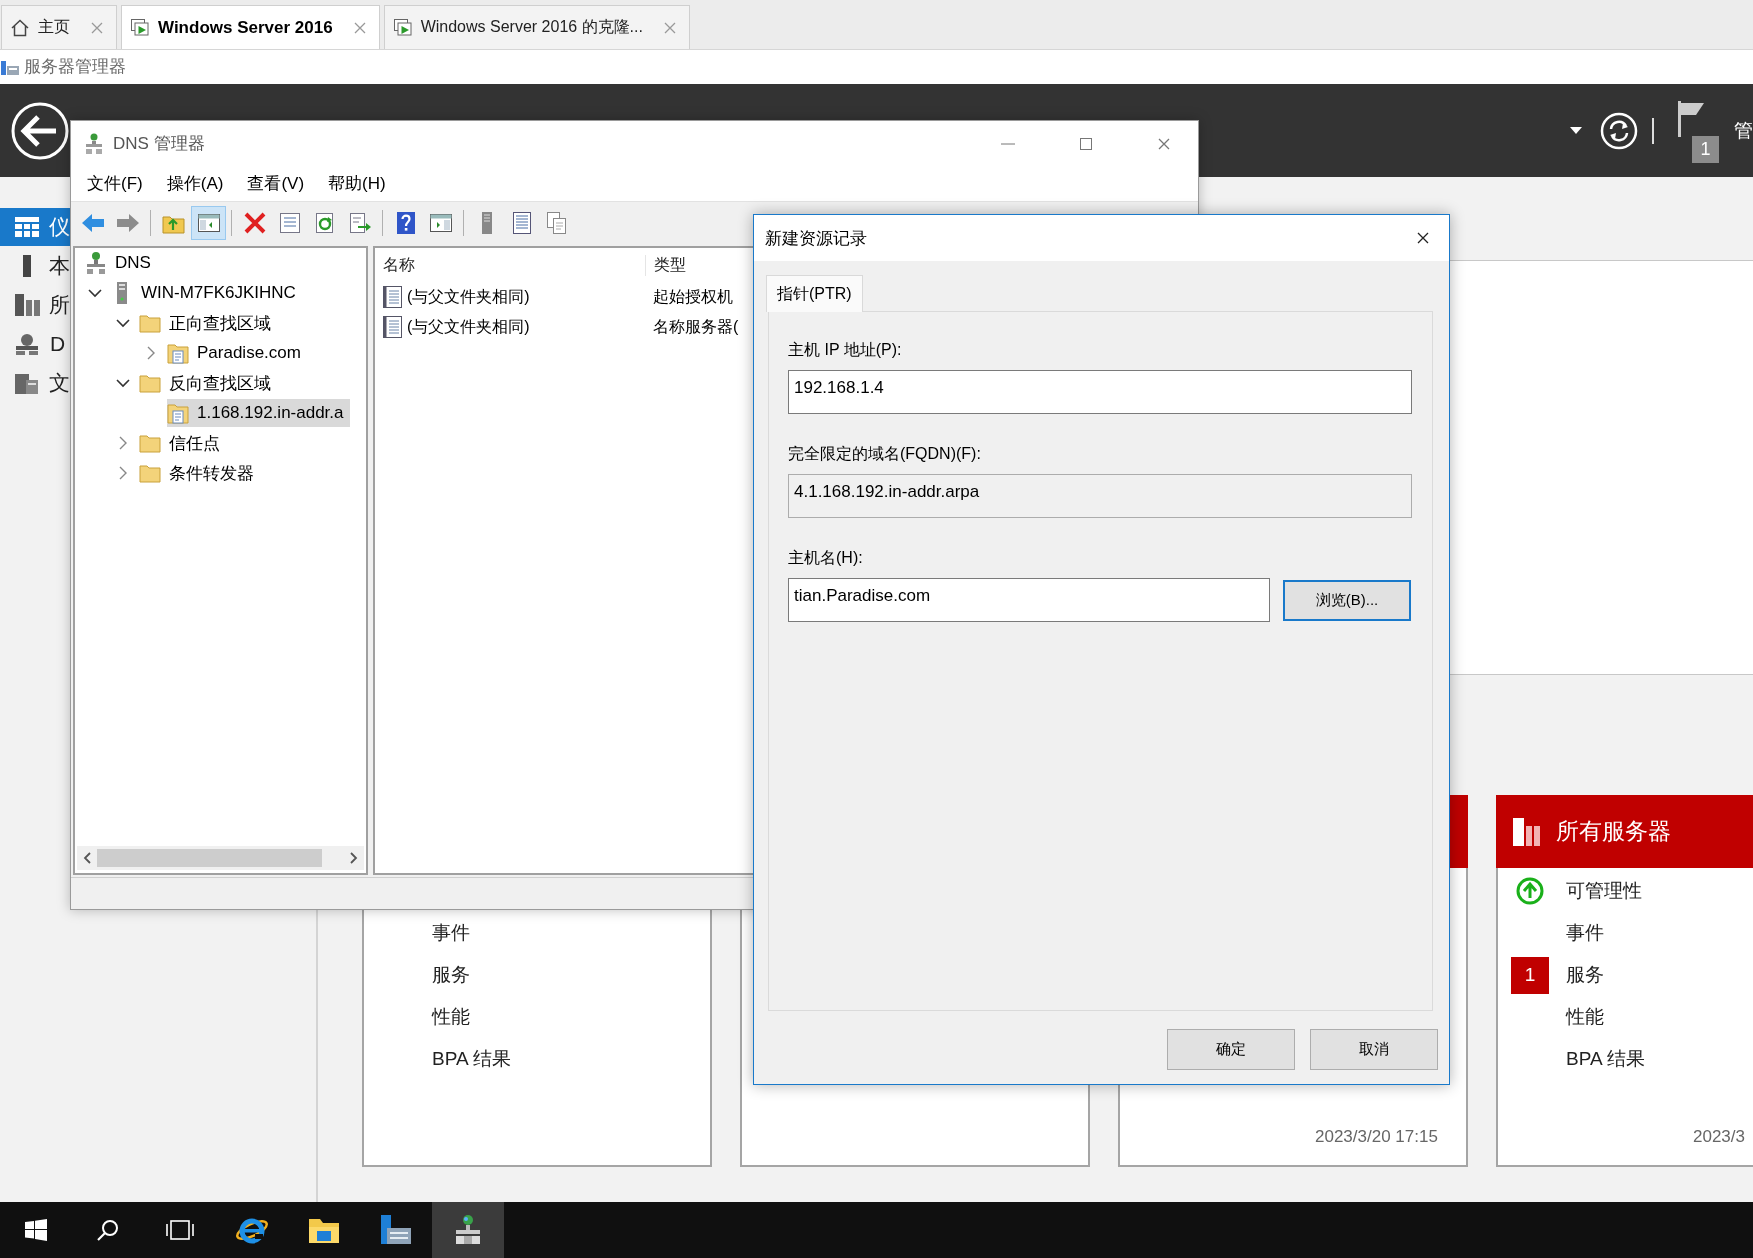 The image size is (1753, 1258). What do you see at coordinates (1530, 975) in the screenshot?
I see `count-badge: 1` at bounding box center [1530, 975].